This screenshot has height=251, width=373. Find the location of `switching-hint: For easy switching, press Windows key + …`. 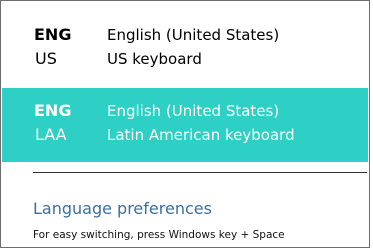

switching-hint: For easy switching, press Windows key + … is located at coordinates (159, 235).